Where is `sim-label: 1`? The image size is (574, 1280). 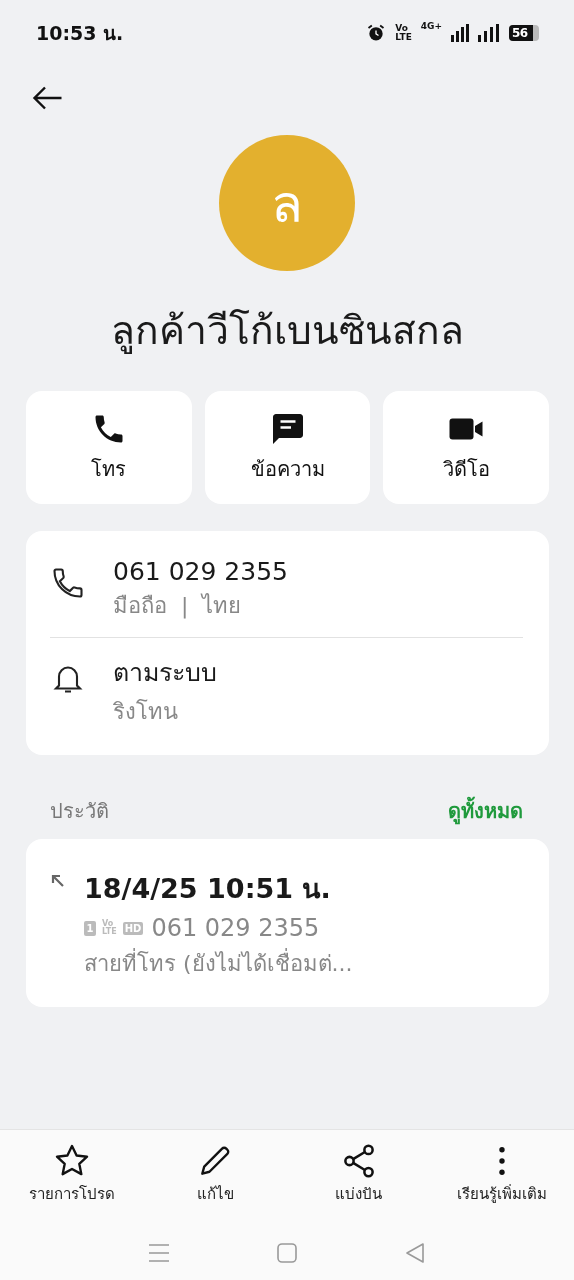 sim-label: 1 is located at coordinates (90, 928).